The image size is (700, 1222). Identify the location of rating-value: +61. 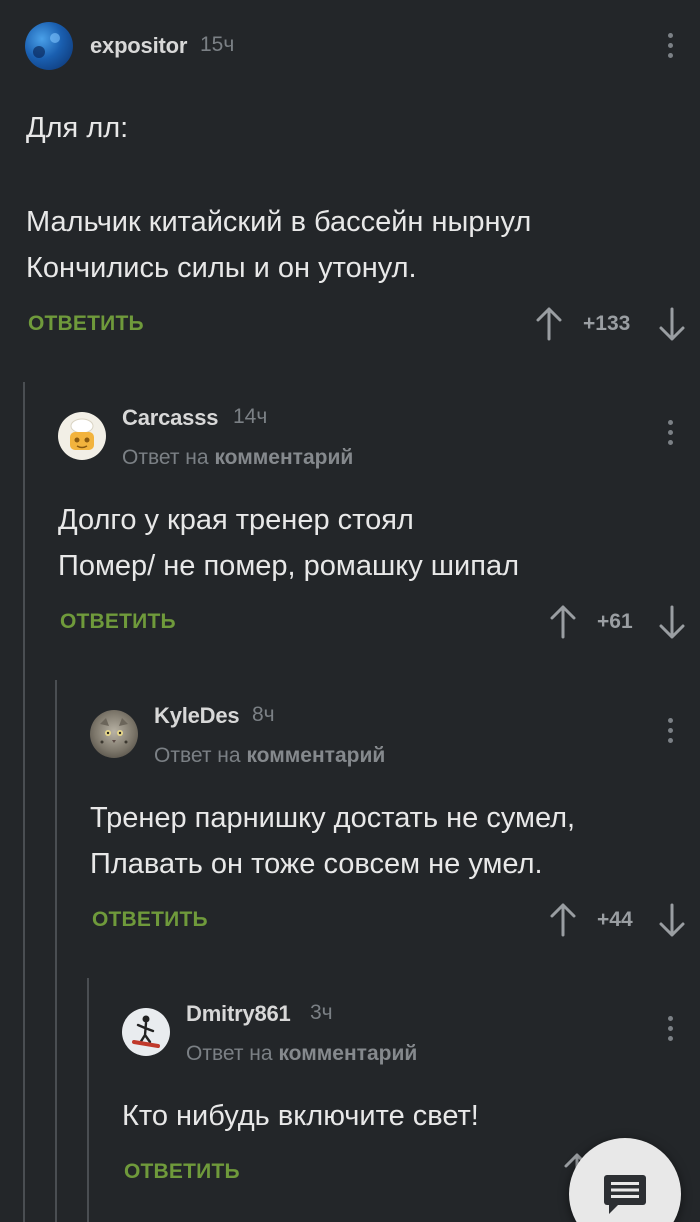
(615, 621).